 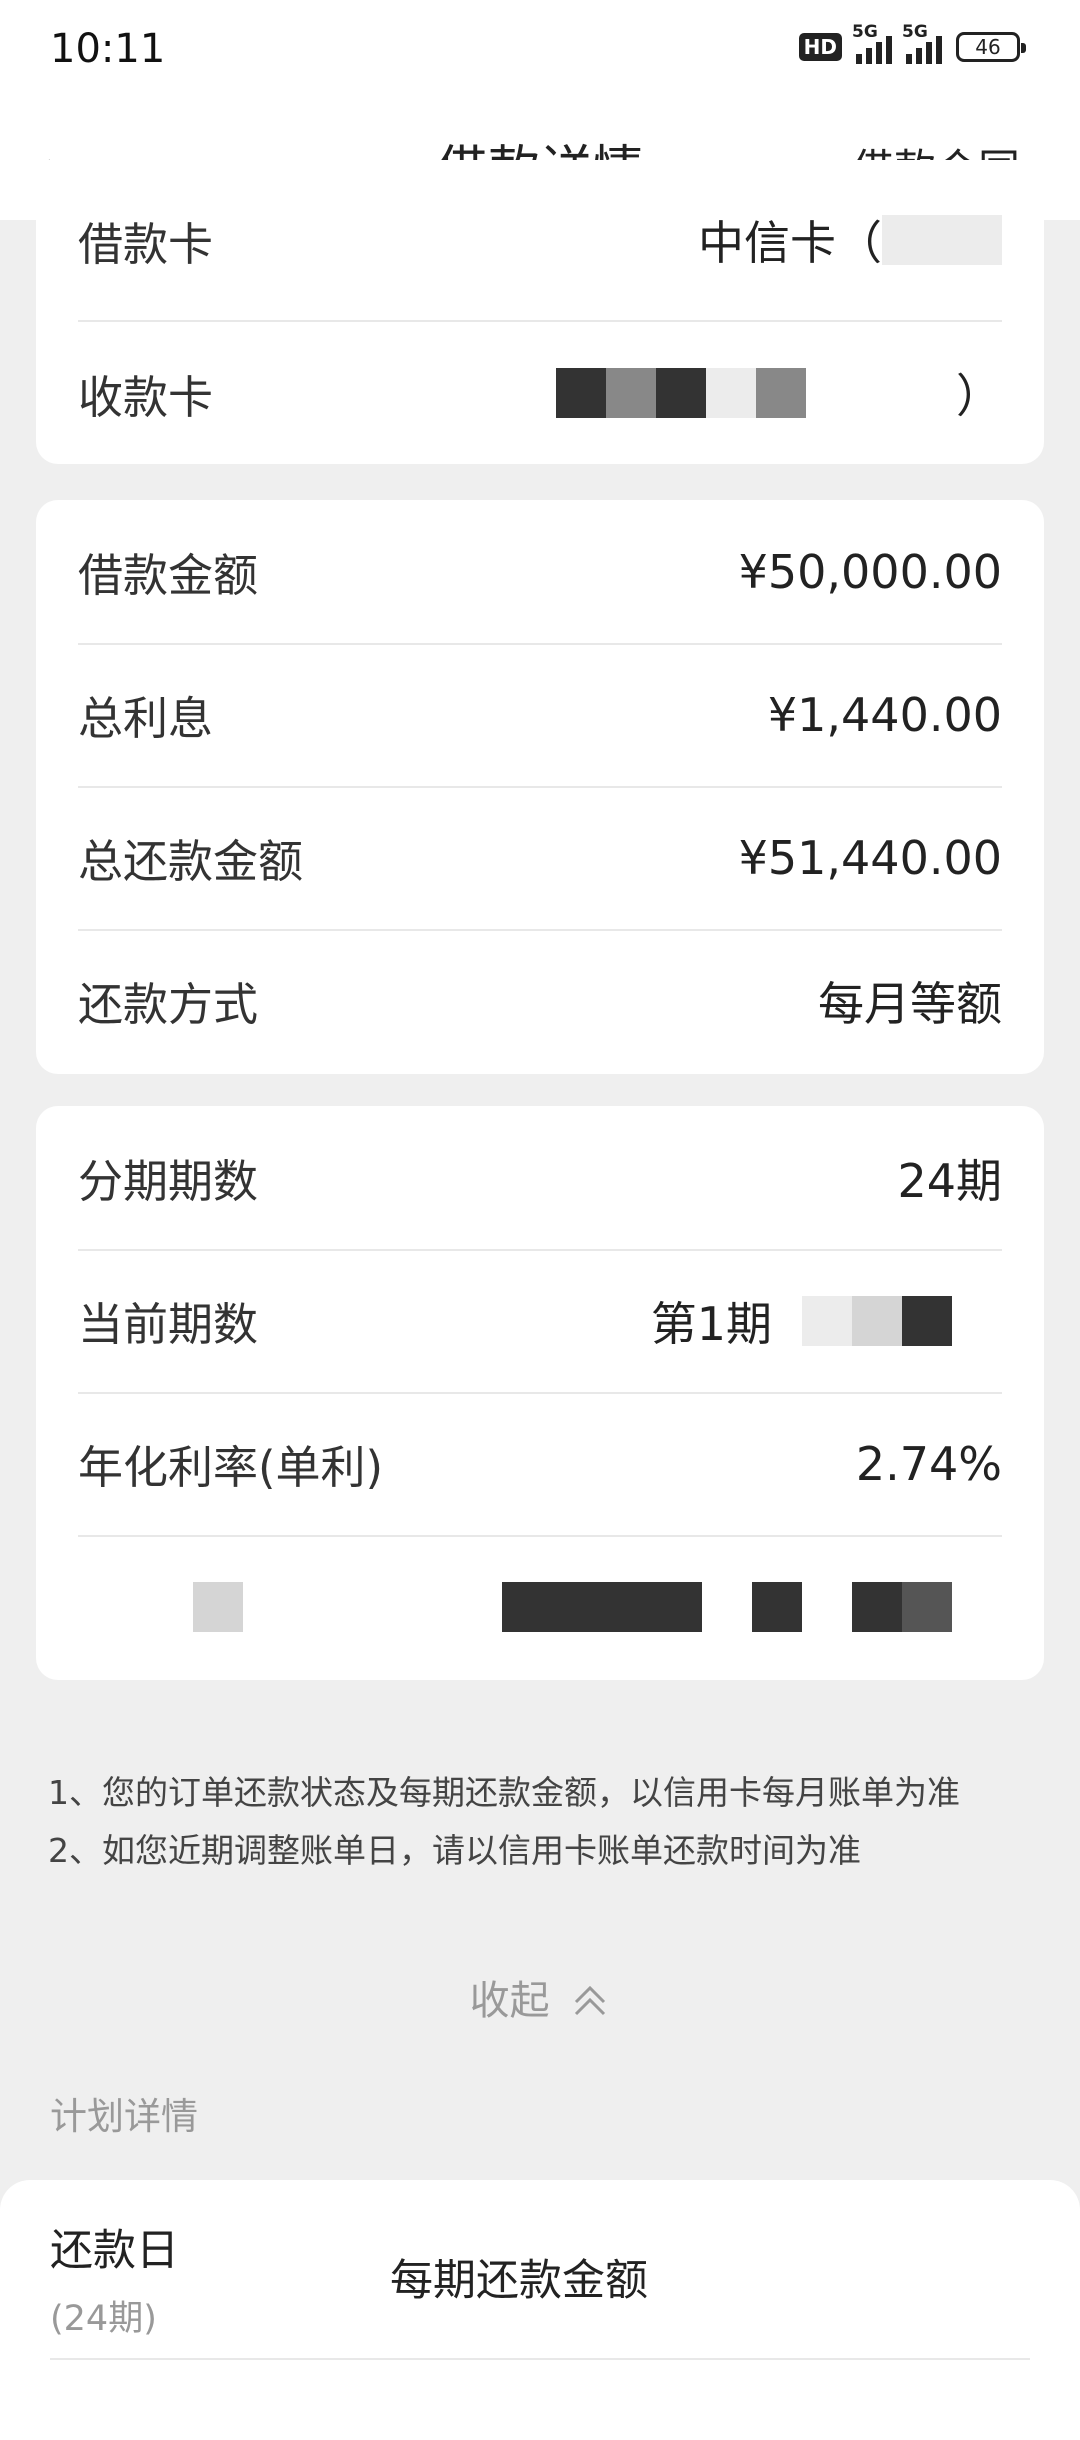 What do you see at coordinates (540, 50) in the screenshot?
I see `status-bar: 10:11 HD 5G 5G 46` at bounding box center [540, 50].